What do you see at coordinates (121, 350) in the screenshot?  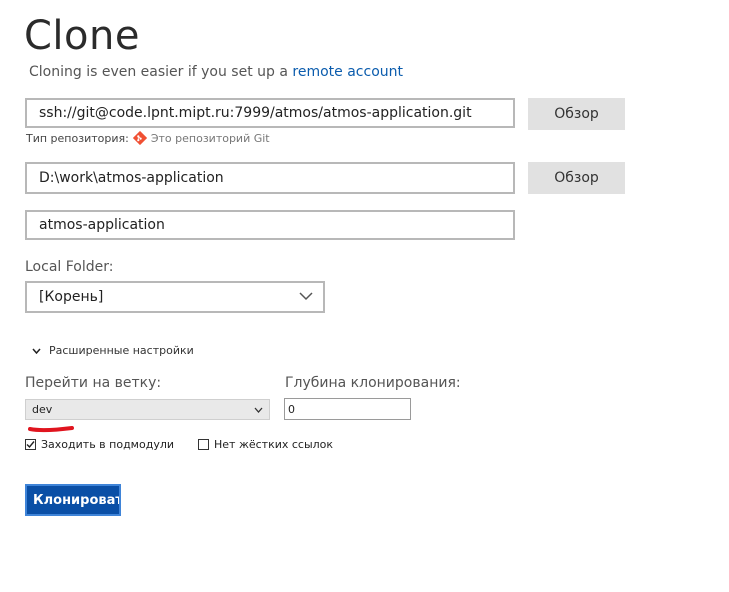 I see `advanced-settings-label: Расширенные настройки` at bounding box center [121, 350].